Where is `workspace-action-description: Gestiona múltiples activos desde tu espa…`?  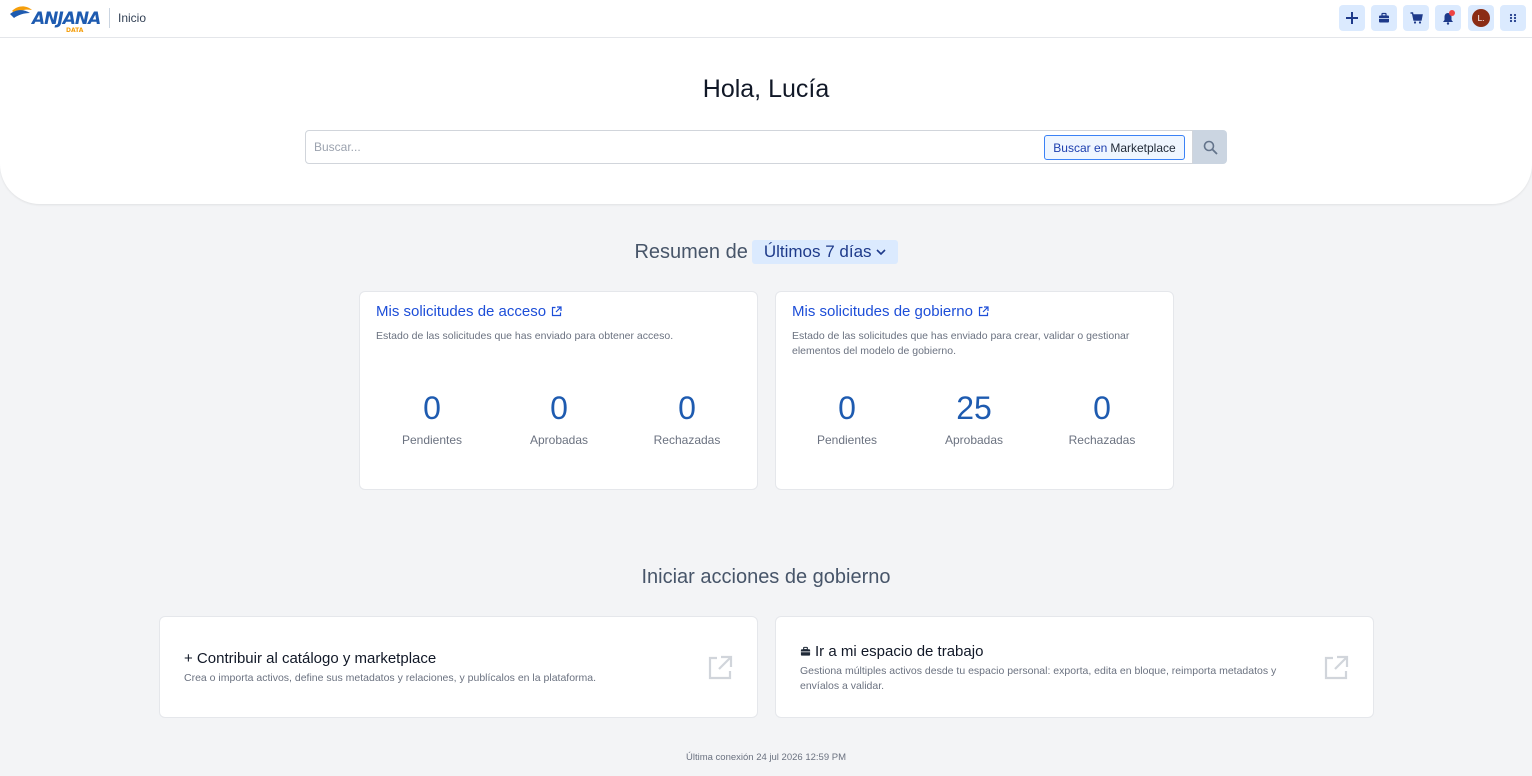
workspace-action-description: Gestiona múltiples activos desde tu espa… is located at coordinates (1038, 678).